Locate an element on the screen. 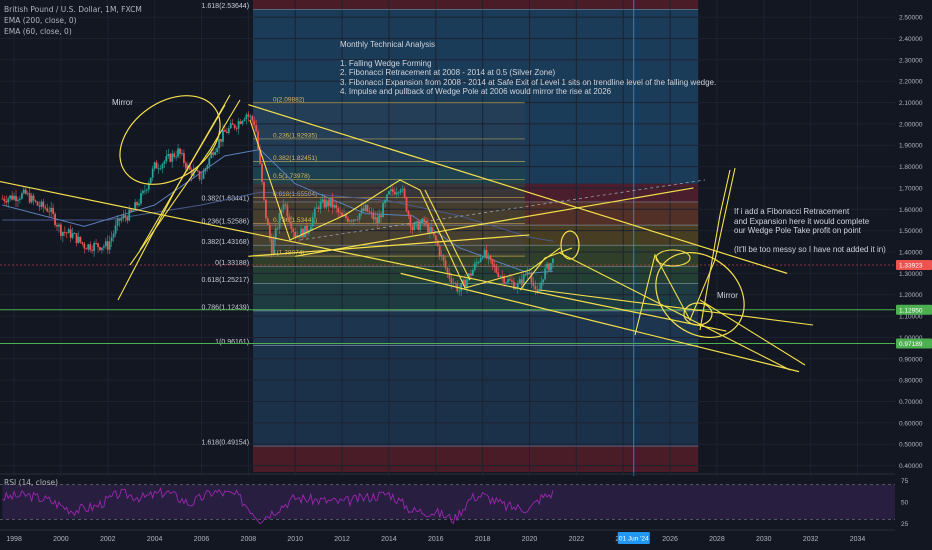 The width and height of the screenshot is (932, 550). year-tick-label: 2010 is located at coordinates (295, 539).